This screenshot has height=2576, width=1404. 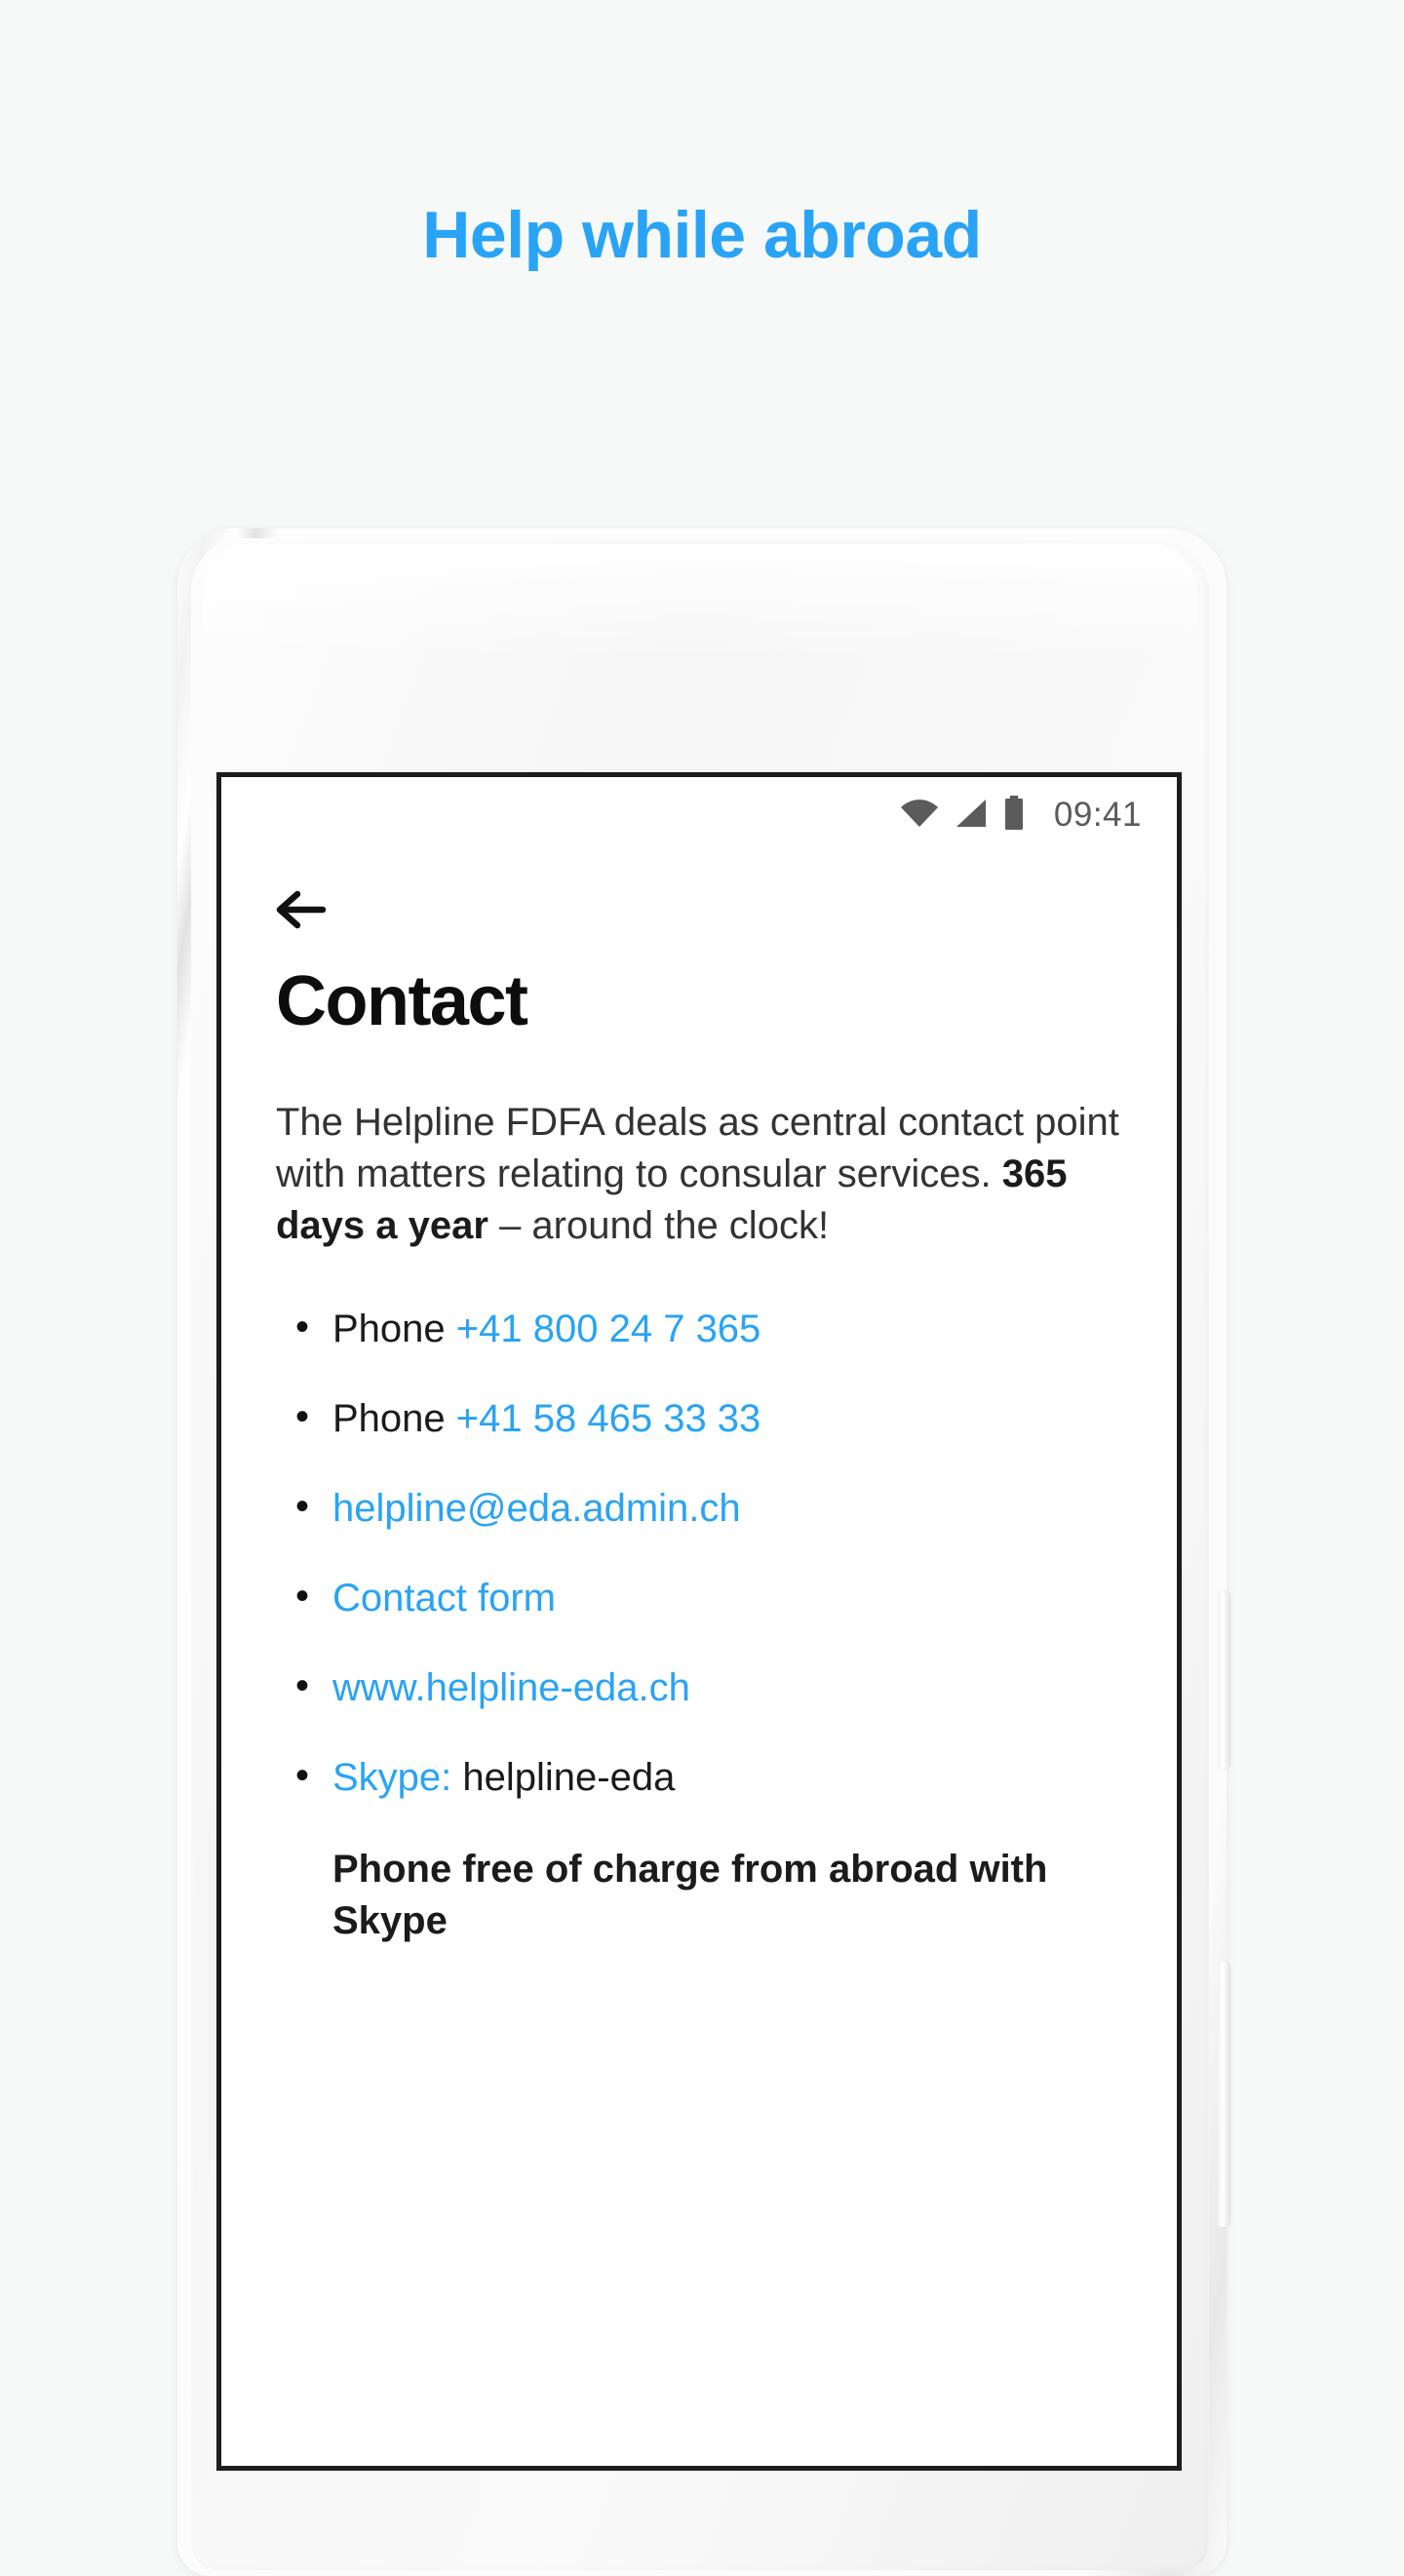 What do you see at coordinates (305, 909) in the screenshot?
I see `back-arrow-icon` at bounding box center [305, 909].